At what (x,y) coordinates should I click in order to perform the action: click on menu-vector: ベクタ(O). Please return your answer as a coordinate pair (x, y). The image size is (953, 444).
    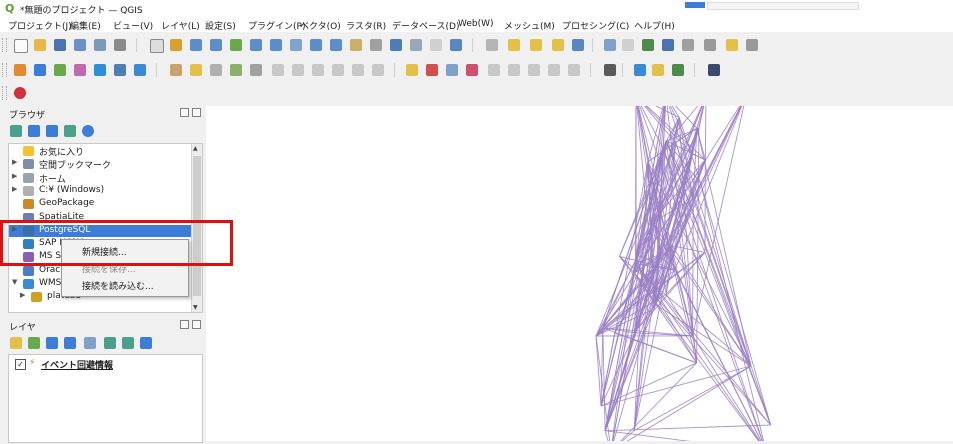
    Looking at the image, I should click on (320, 25).